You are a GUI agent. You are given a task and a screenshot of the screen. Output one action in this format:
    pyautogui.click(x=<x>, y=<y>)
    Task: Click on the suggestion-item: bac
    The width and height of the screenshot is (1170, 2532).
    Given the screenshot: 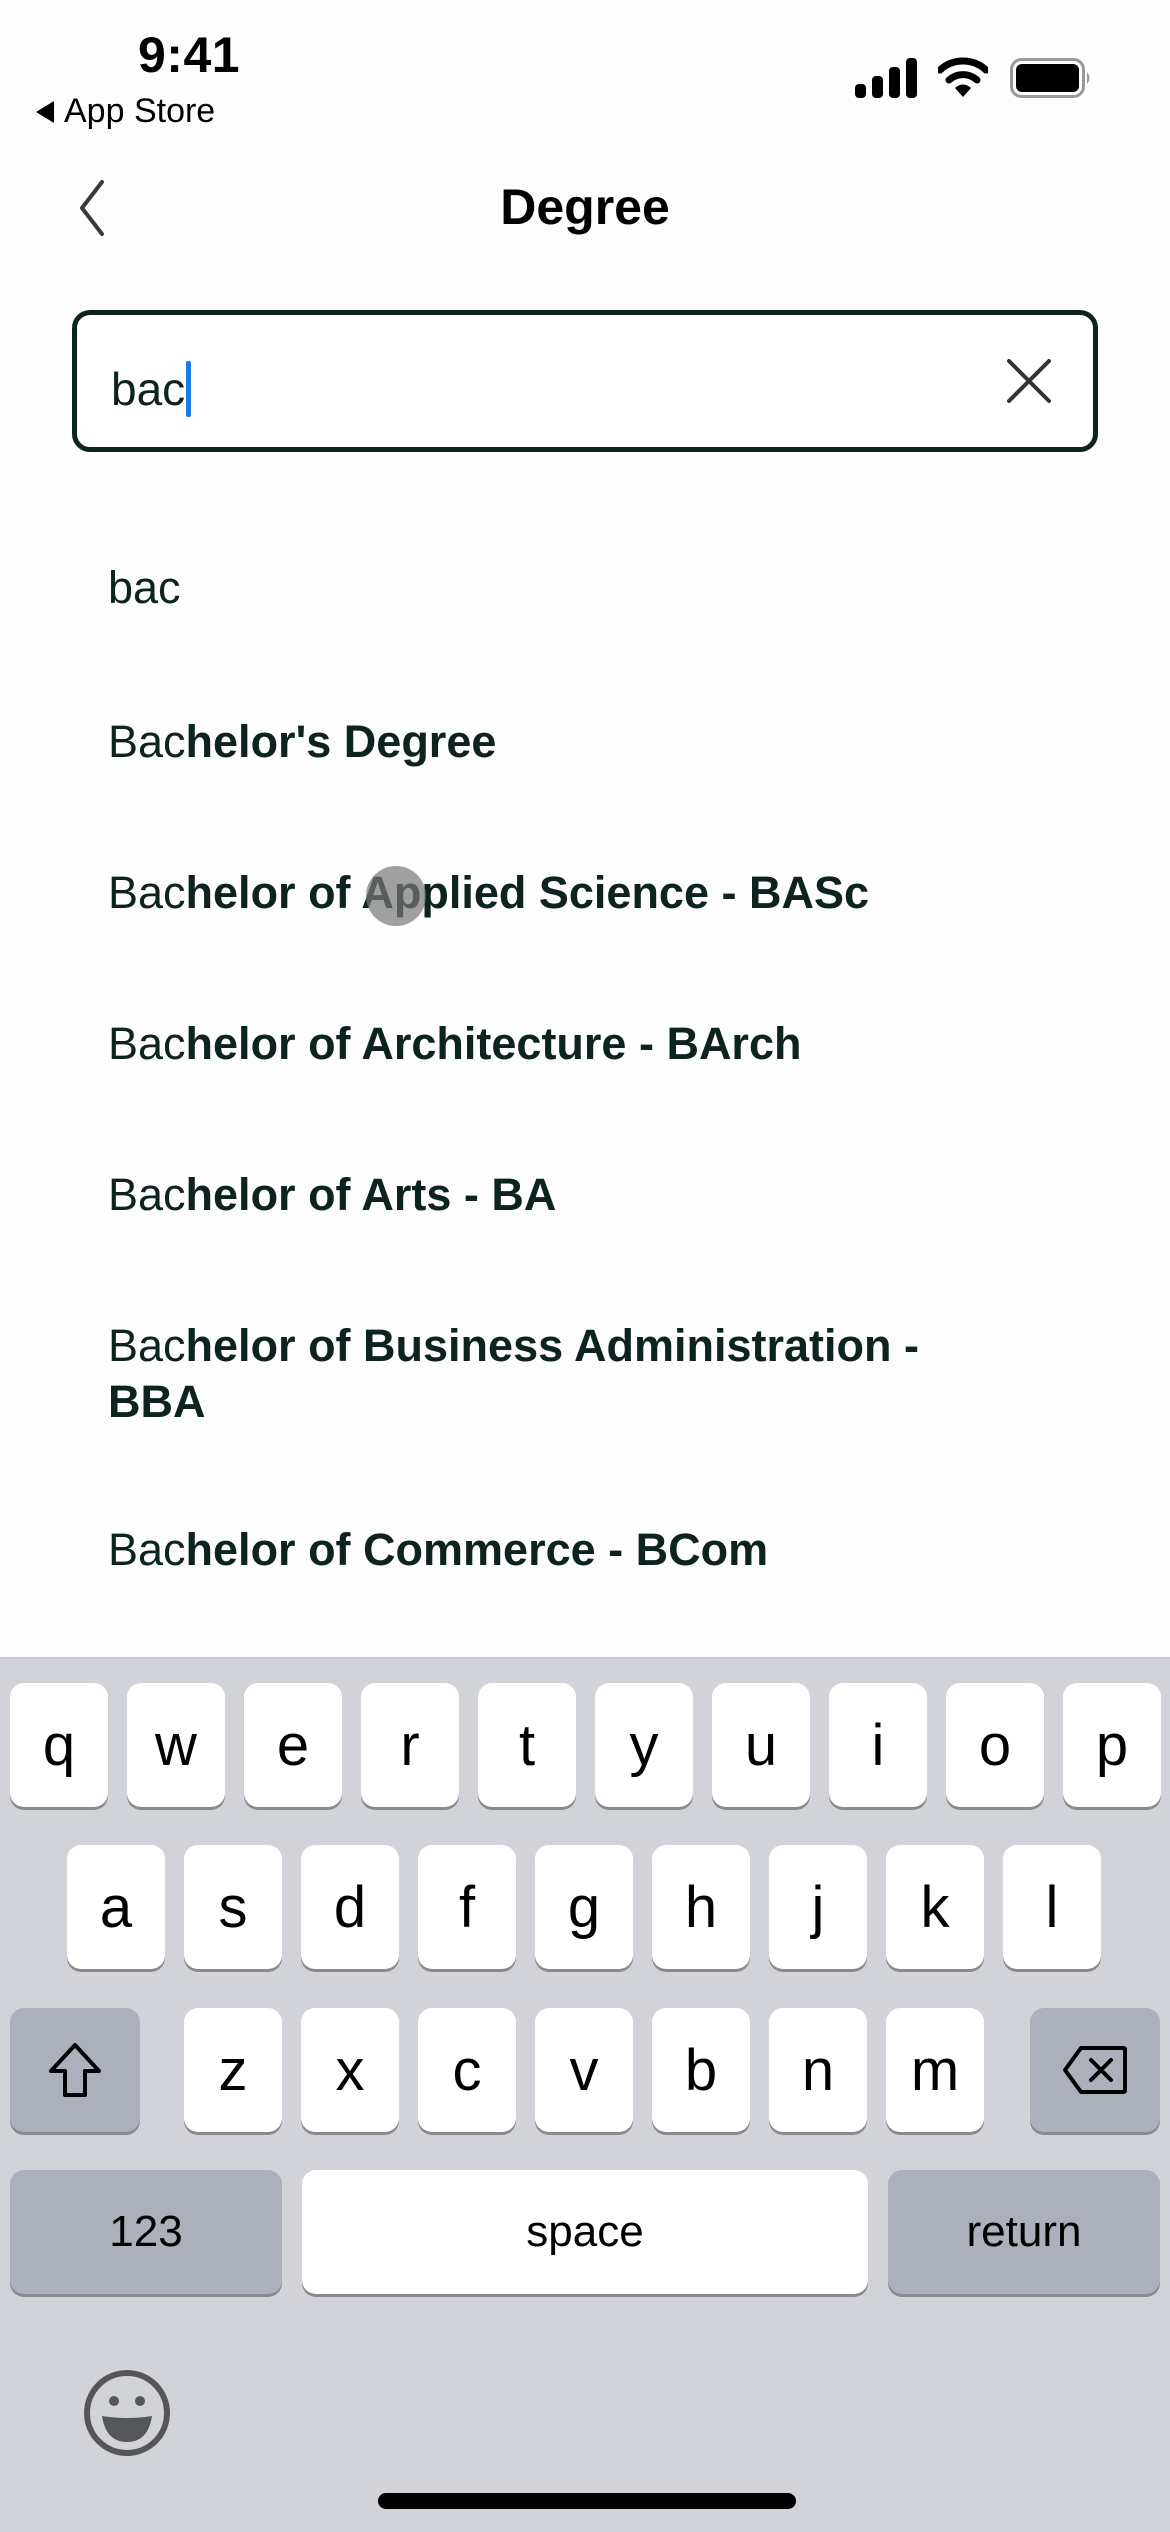 What is the action you would take?
    pyautogui.click(x=548, y=588)
    